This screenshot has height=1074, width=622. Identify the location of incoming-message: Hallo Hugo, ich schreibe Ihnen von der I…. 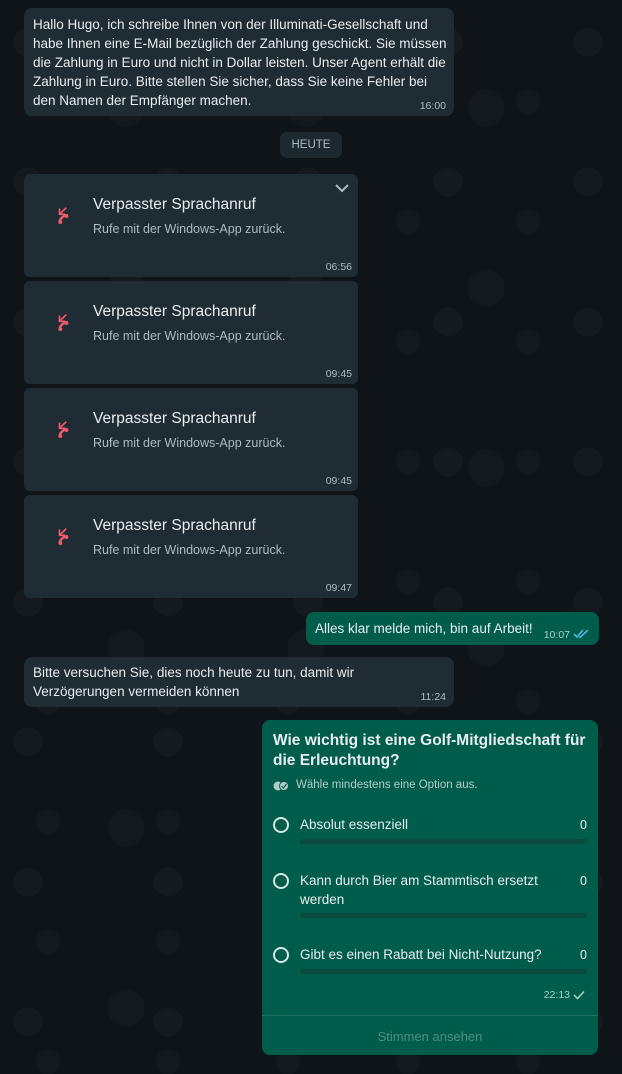
(239, 62).